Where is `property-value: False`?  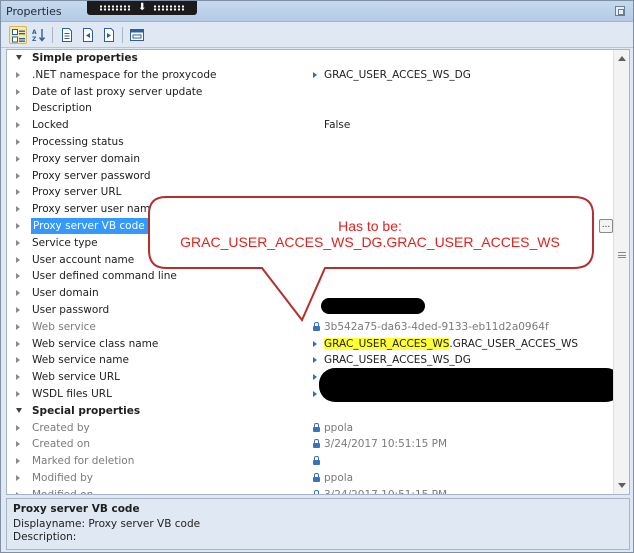
property-value: False is located at coordinates (337, 125).